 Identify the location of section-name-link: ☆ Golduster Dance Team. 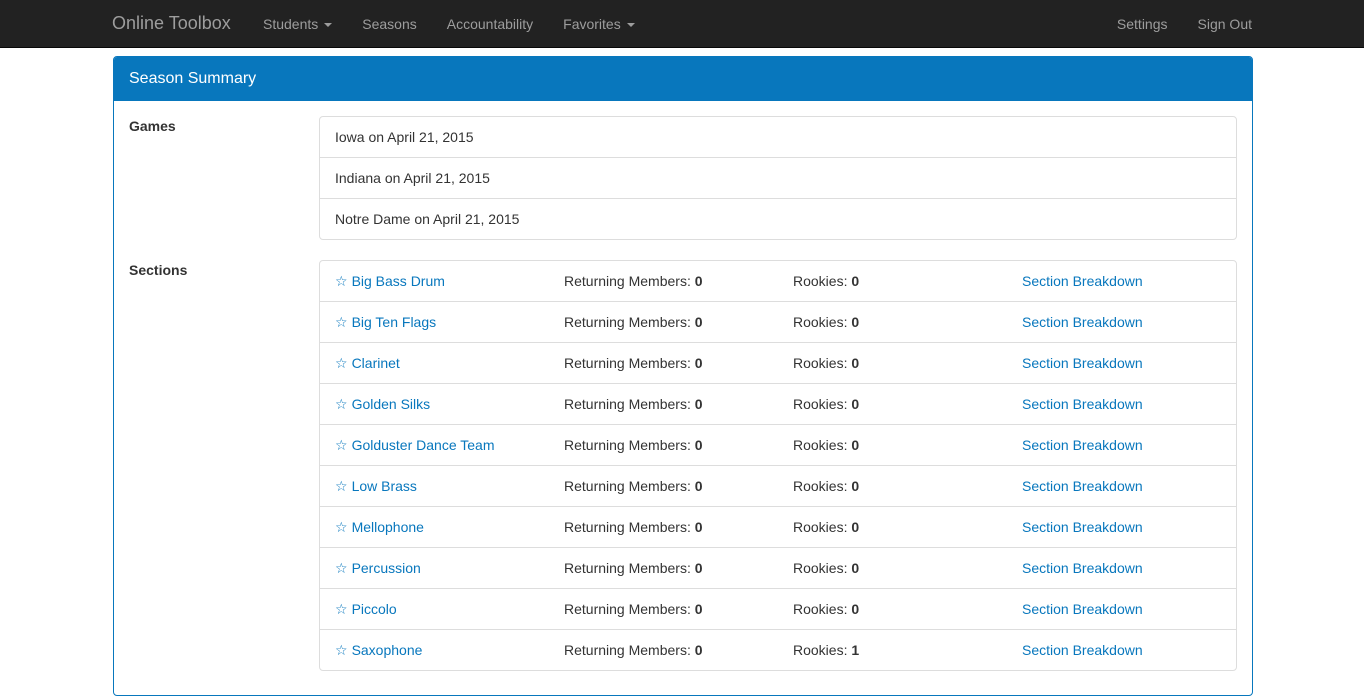
(415, 445).